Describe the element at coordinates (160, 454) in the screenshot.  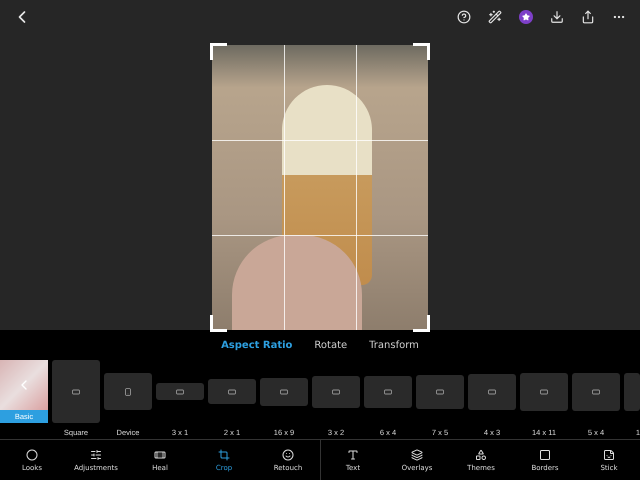
I see `heal-icon` at that location.